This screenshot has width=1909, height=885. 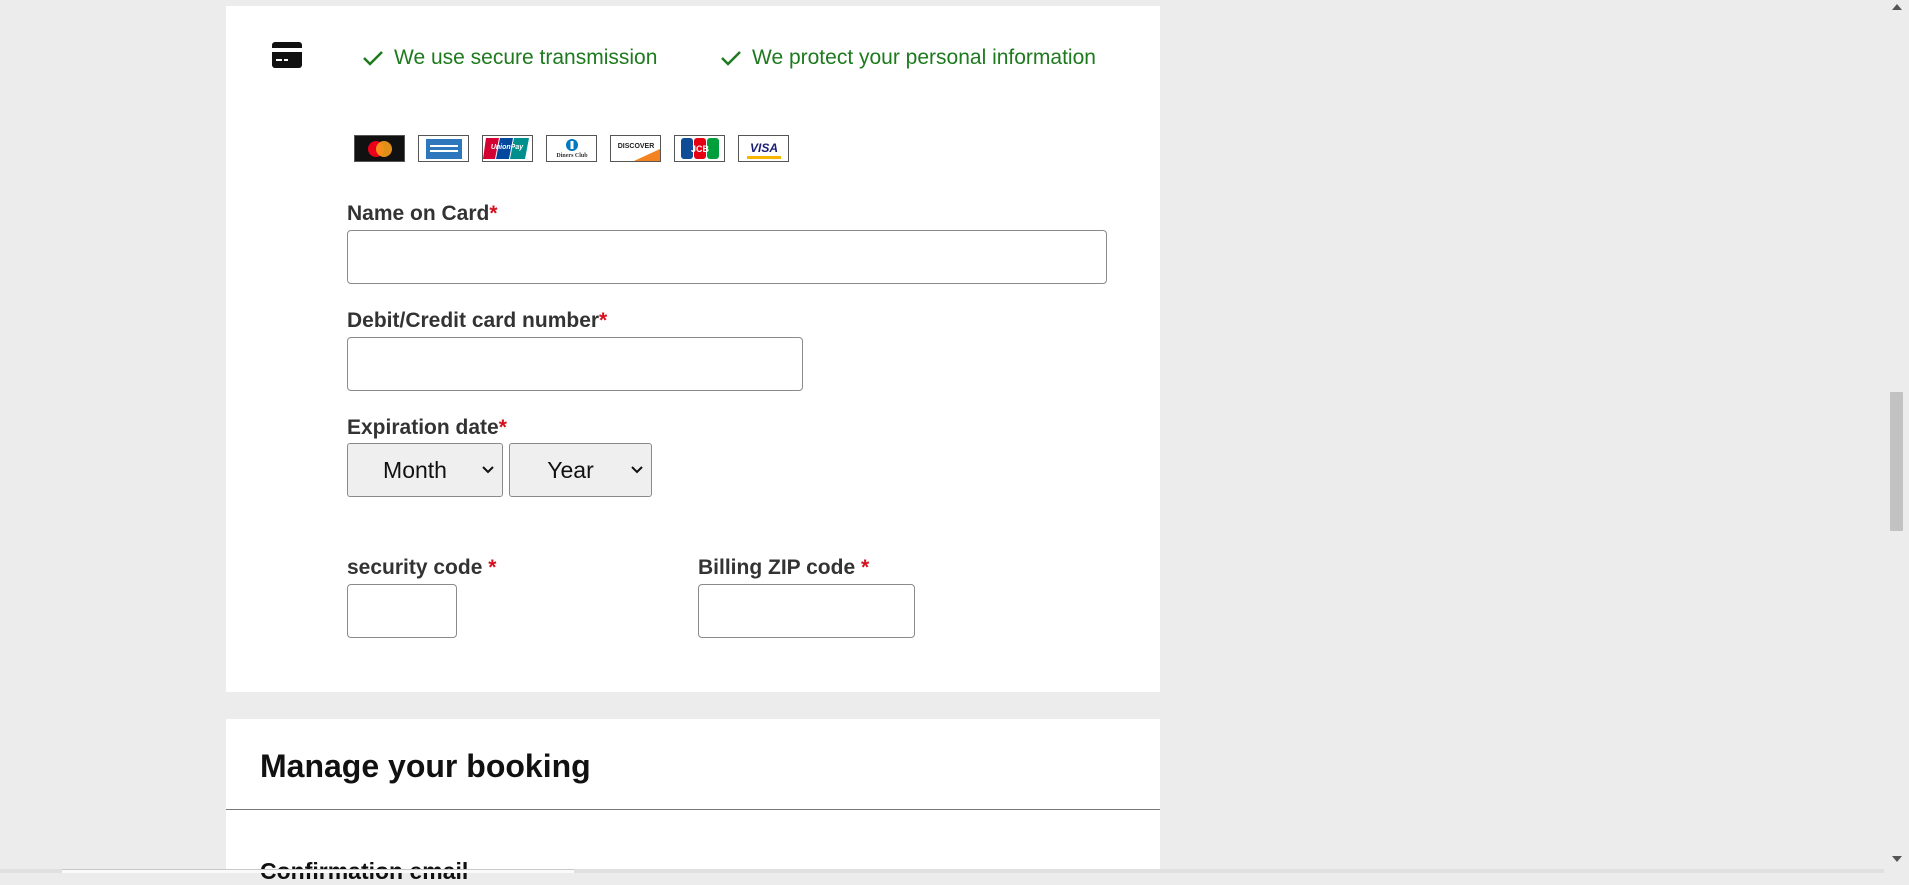 I want to click on security-code-label: security code *, so click(x=422, y=567).